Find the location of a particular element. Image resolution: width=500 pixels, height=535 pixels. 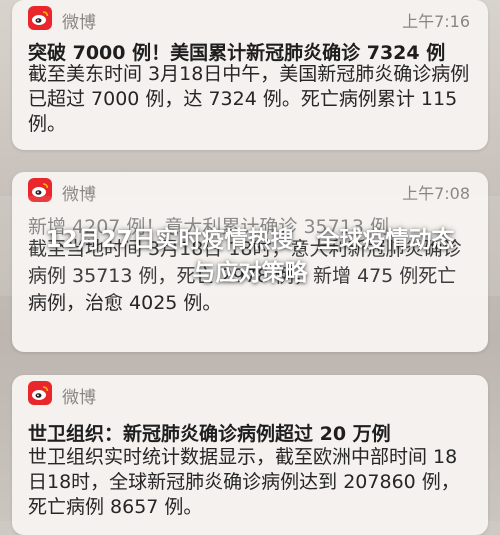

overlay-headline: 12月27日实时疫情热搜，全球疫情动态与应对策略 is located at coordinates (250, 256).